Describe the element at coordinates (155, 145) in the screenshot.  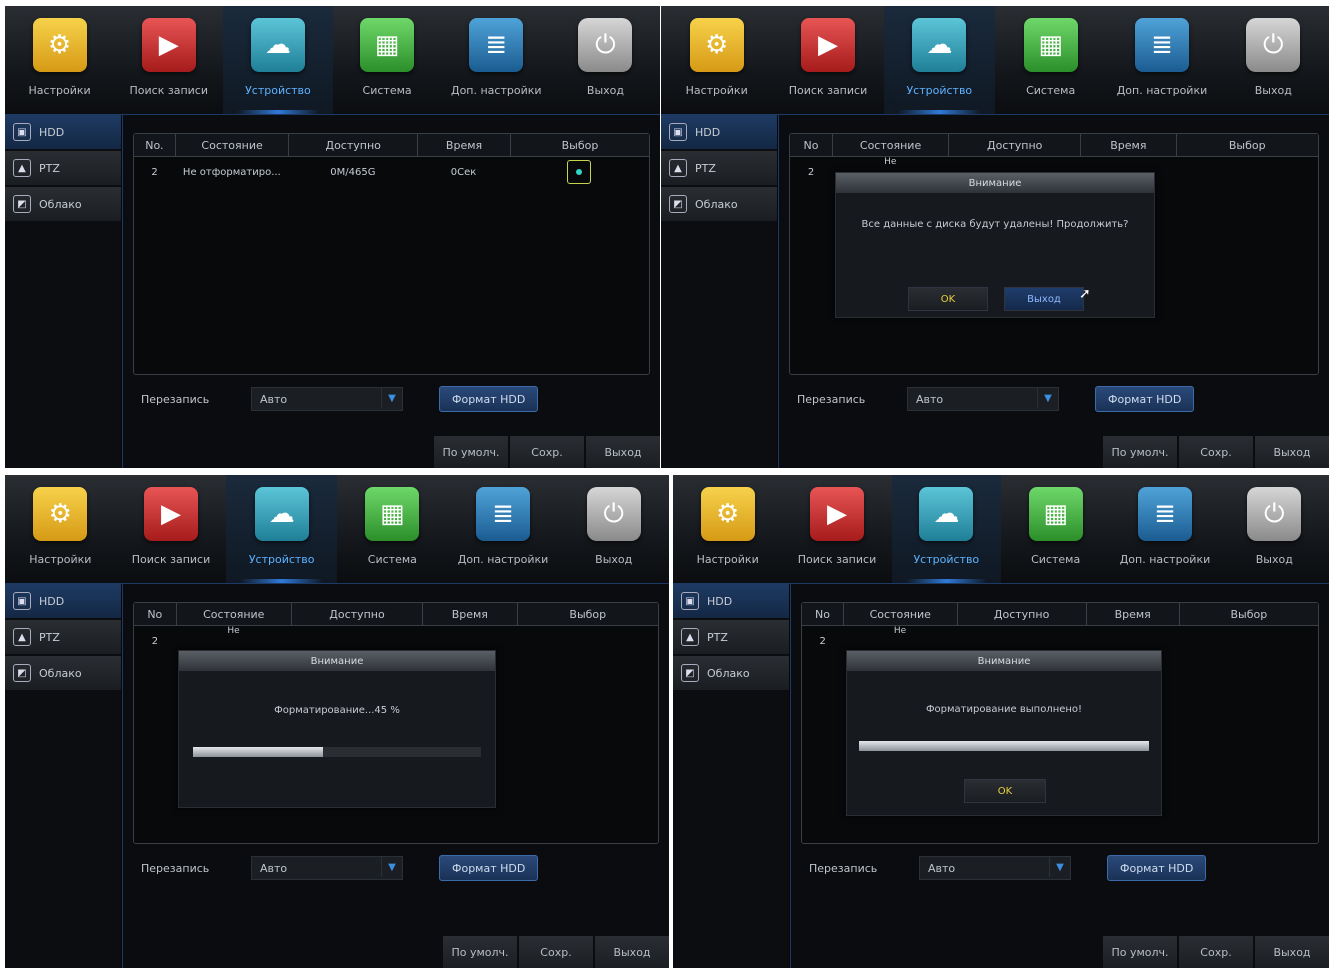
I see `col-no: No.` at that location.